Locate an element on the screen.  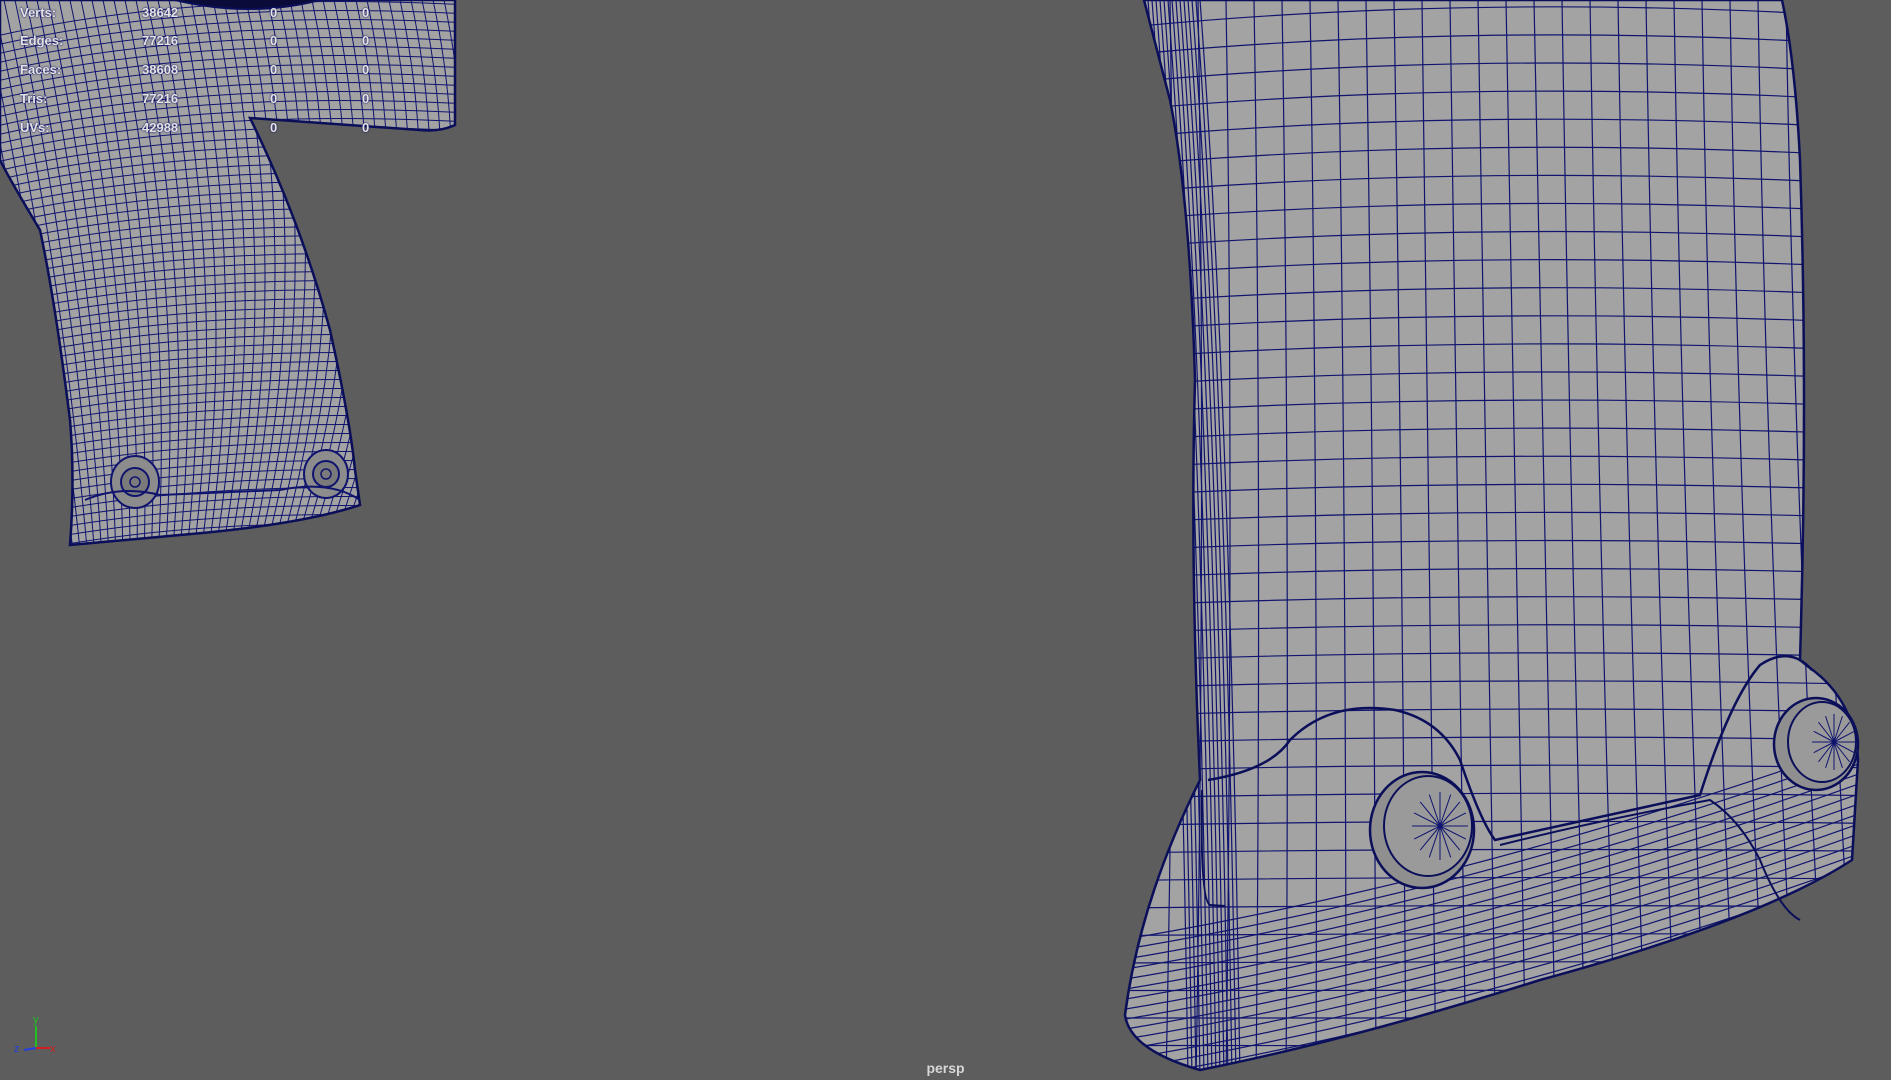
x-axis-label: x is located at coordinates (53, 1049).